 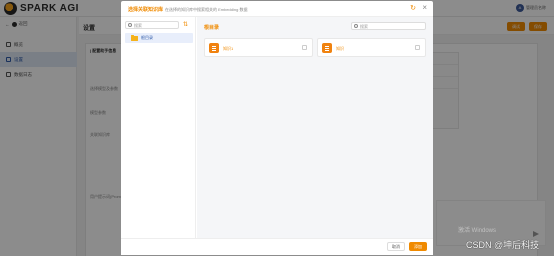 What do you see at coordinates (156, 25) in the screenshot?
I see `folder-search-input` at bounding box center [156, 25].